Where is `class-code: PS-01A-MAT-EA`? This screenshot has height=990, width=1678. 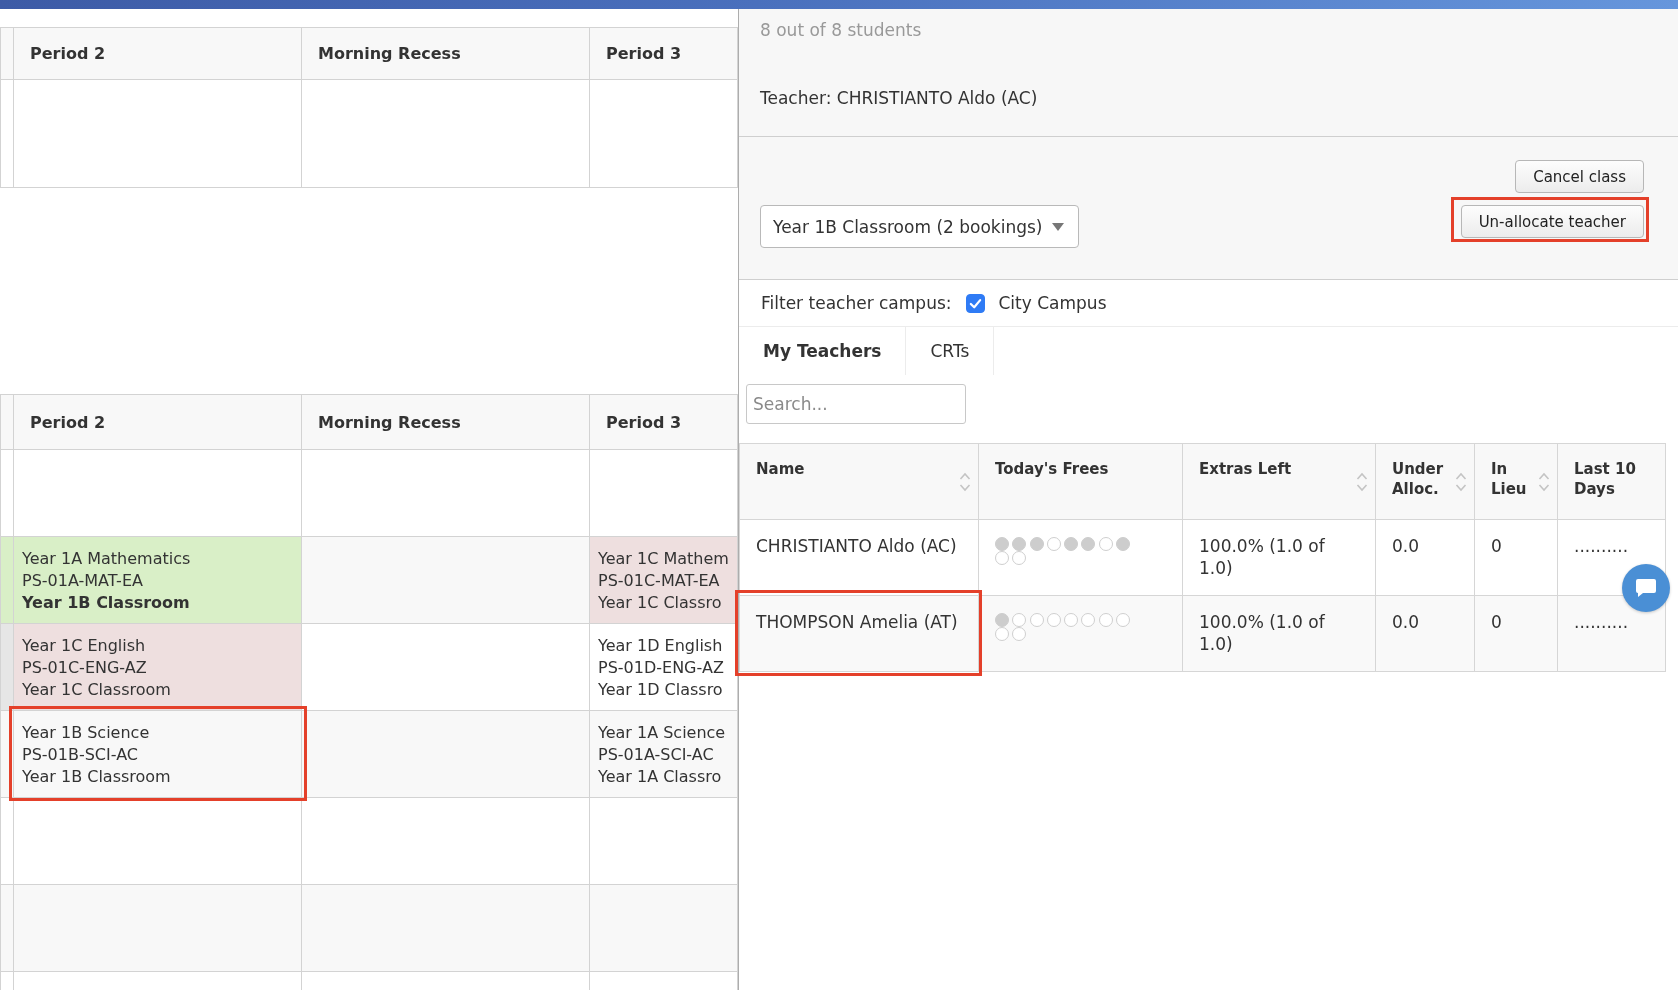
class-code: PS-01A-MAT-EA is located at coordinates (82, 581).